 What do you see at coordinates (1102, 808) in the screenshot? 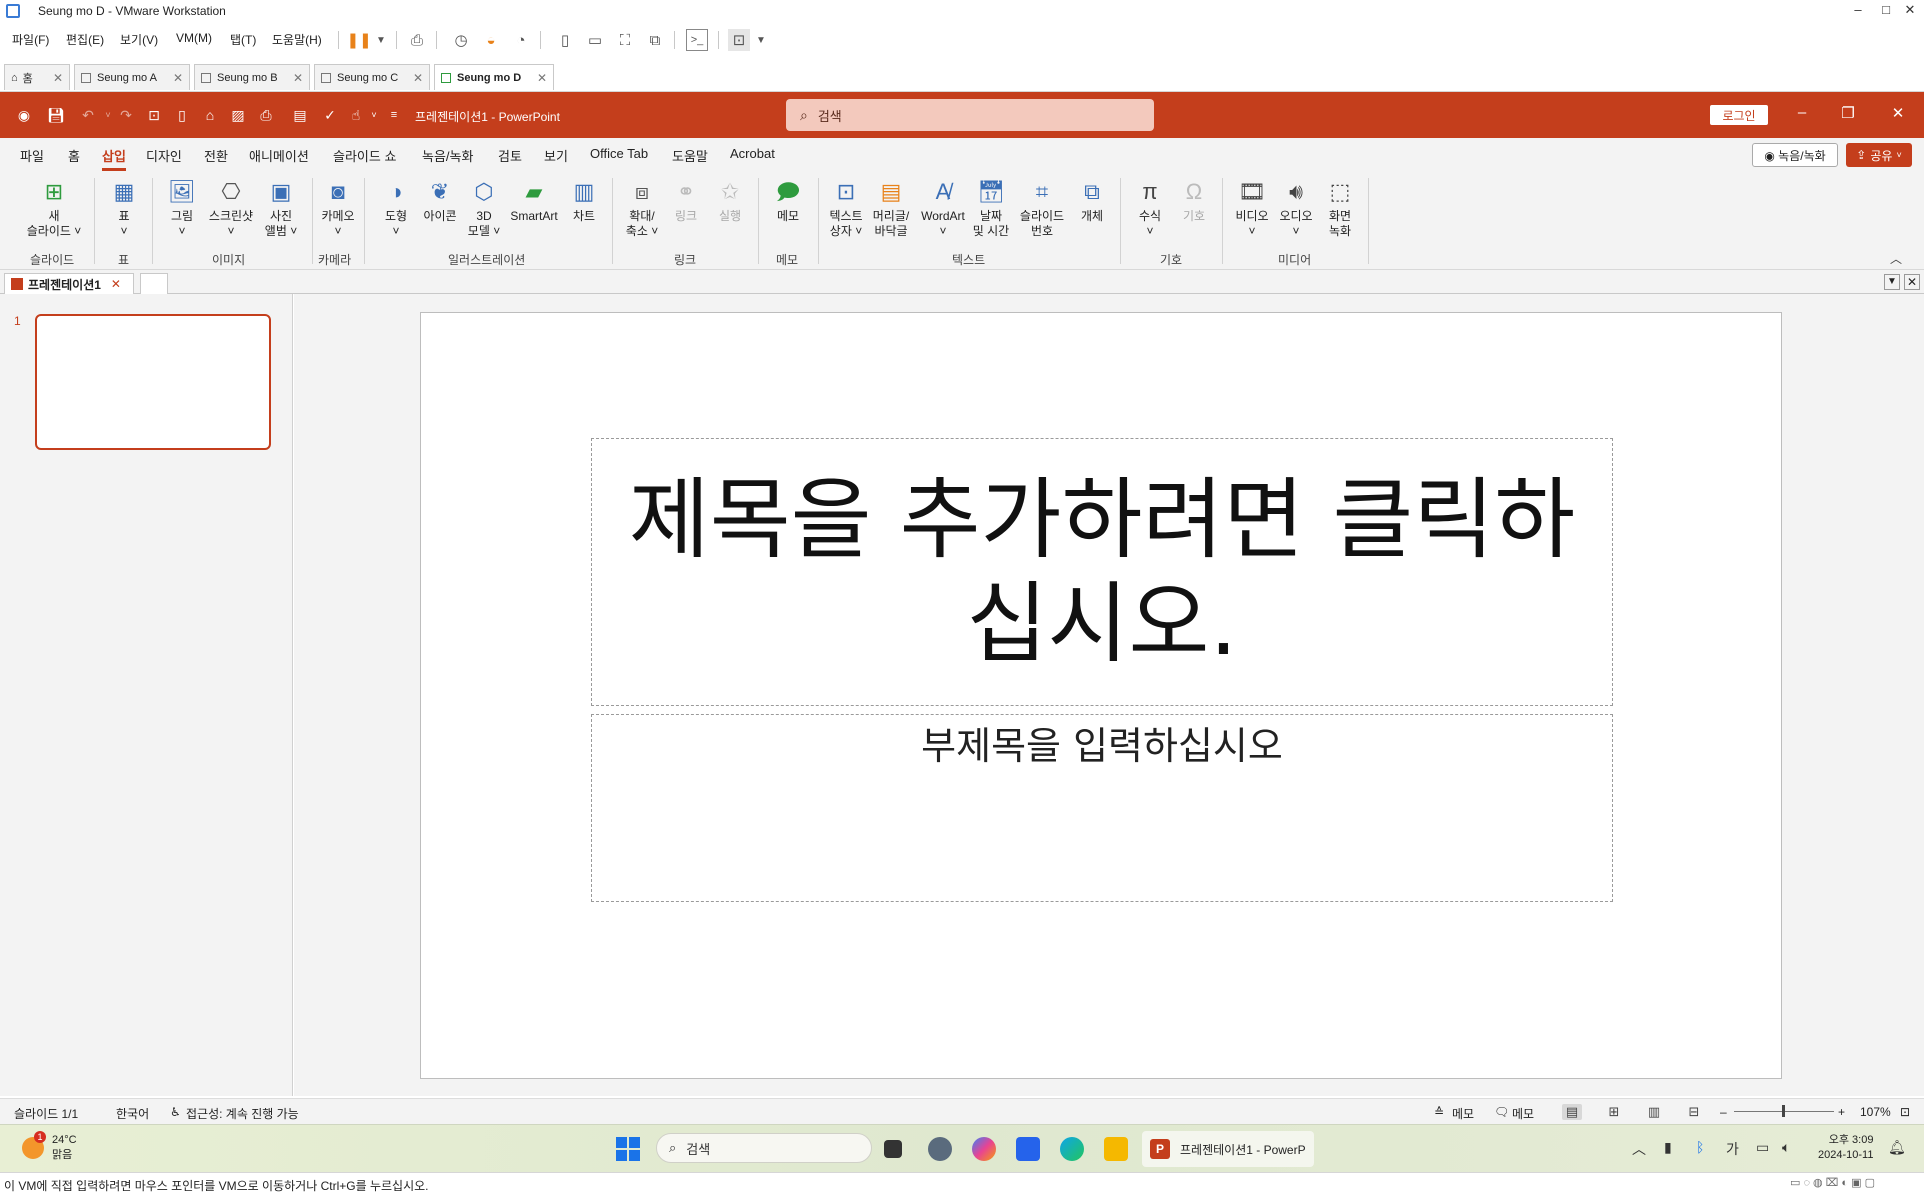
I see `subtitle-placeholder: 부제목을 입력하십시오` at bounding box center [1102, 808].